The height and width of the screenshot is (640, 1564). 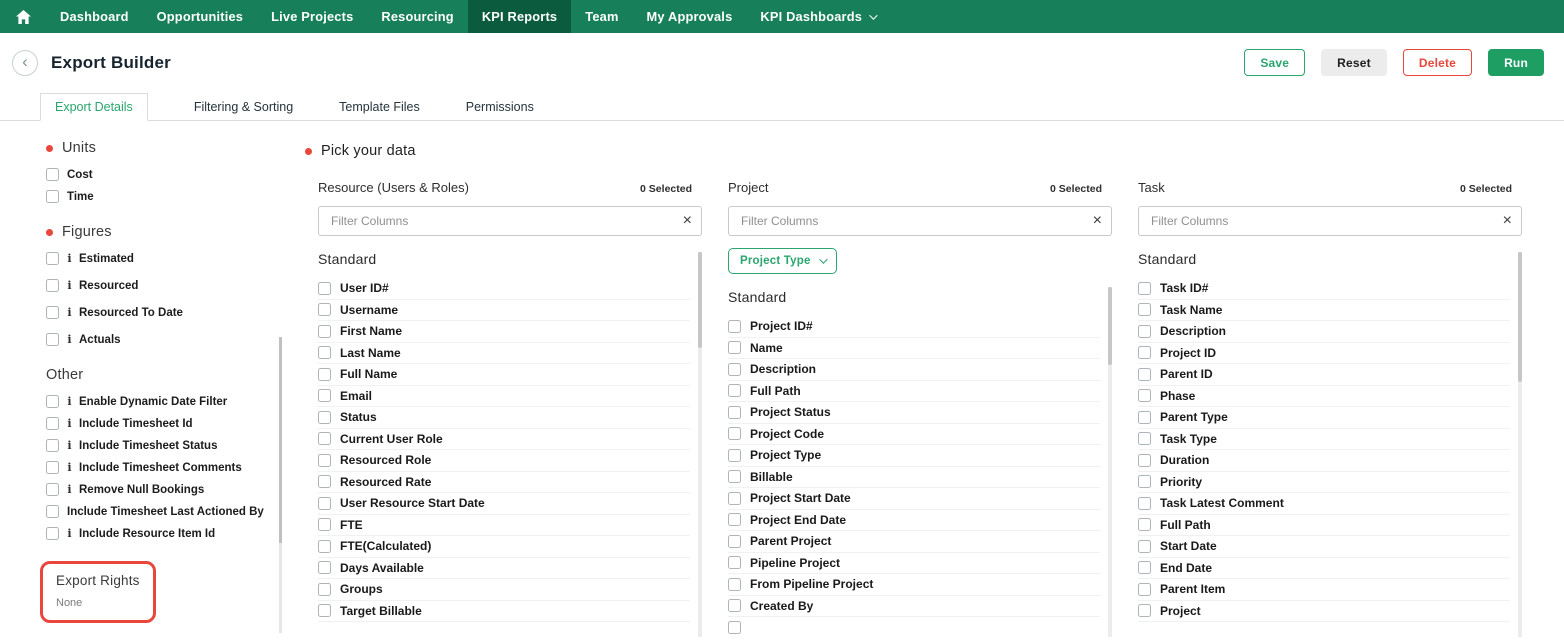 What do you see at coordinates (94, 106) in the screenshot?
I see `tab-export-details: Export Details` at bounding box center [94, 106].